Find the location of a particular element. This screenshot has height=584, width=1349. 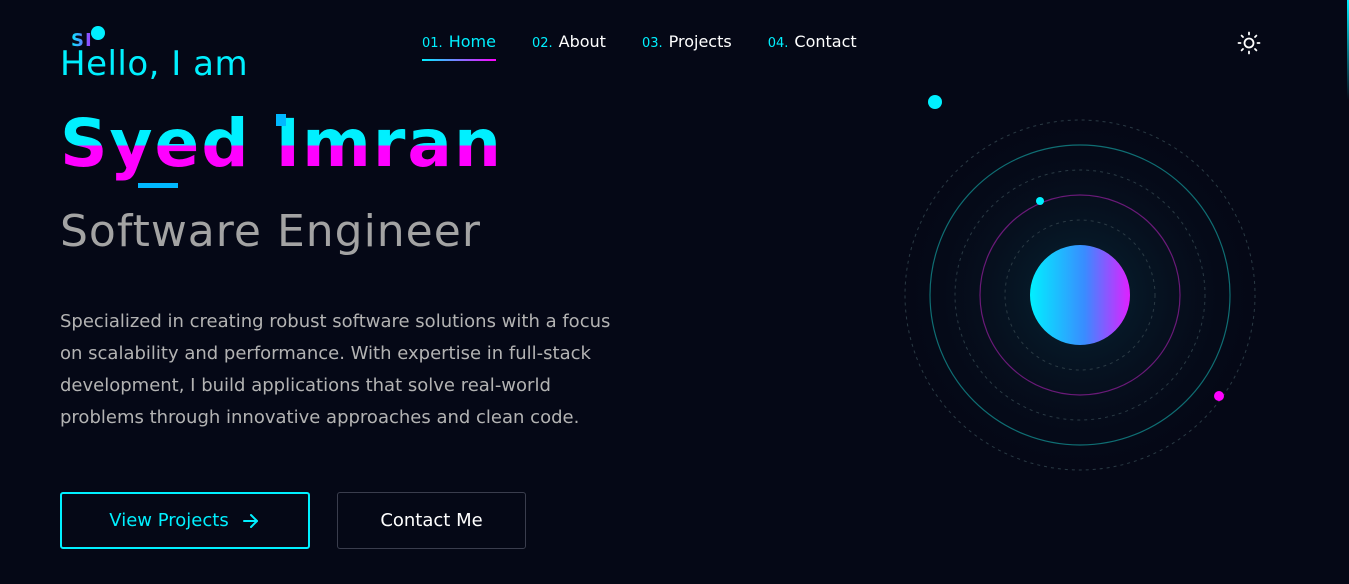

active-underline is located at coordinates (459, 60).